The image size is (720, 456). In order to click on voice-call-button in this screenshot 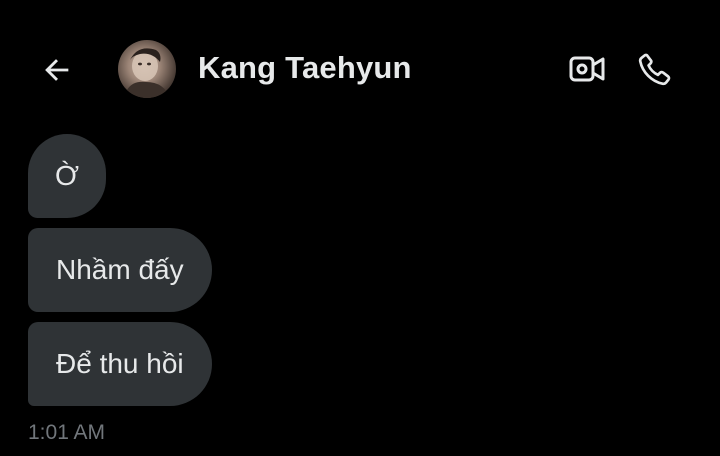, I will do `click(655, 69)`.